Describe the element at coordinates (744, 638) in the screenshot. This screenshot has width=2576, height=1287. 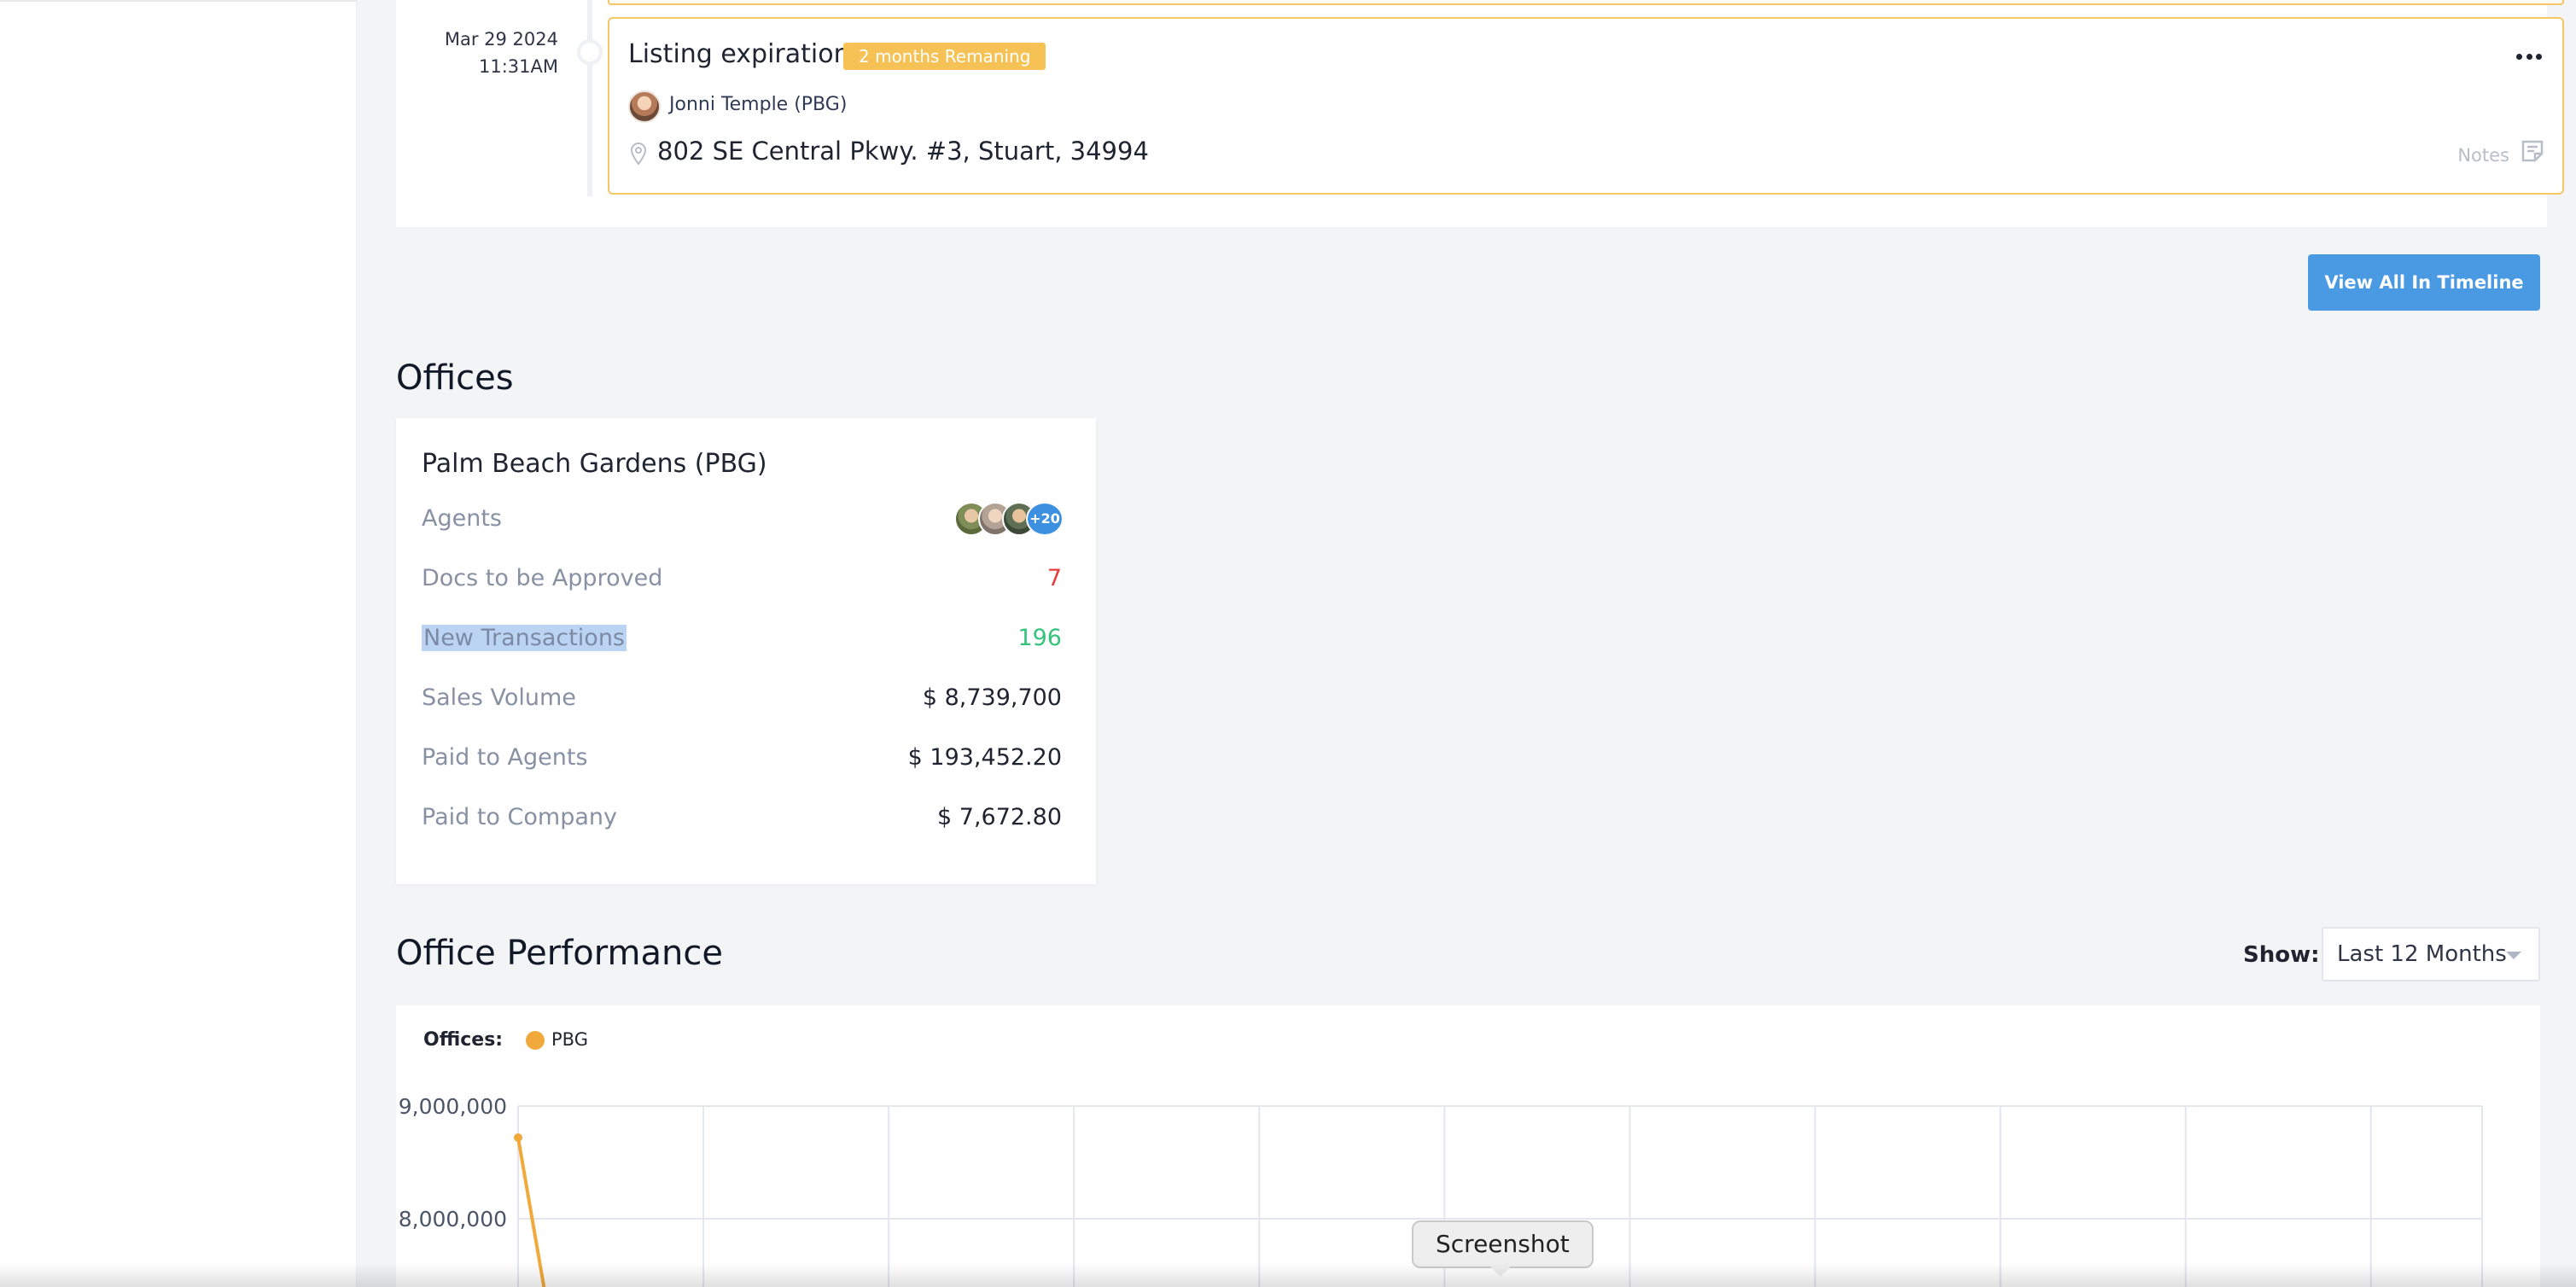
I see `stat-row-transactions: New Transactions 196` at that location.